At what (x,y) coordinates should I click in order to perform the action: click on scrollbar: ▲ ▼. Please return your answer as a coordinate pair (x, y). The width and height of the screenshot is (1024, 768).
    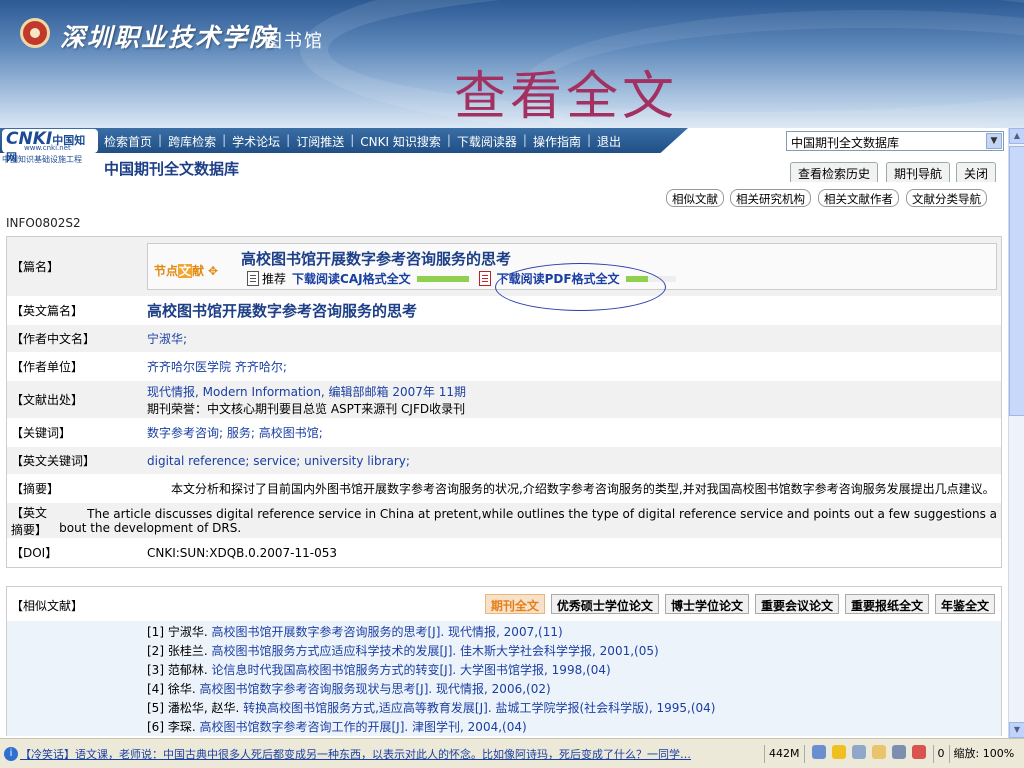
    Looking at the image, I should click on (1016, 433).